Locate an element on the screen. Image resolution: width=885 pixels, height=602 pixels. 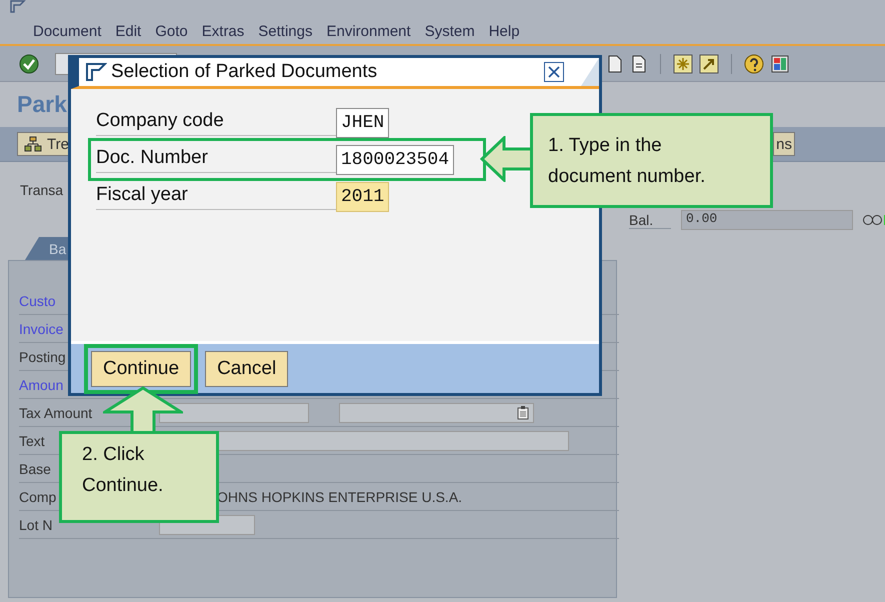
close-icon is located at coordinates (554, 72).